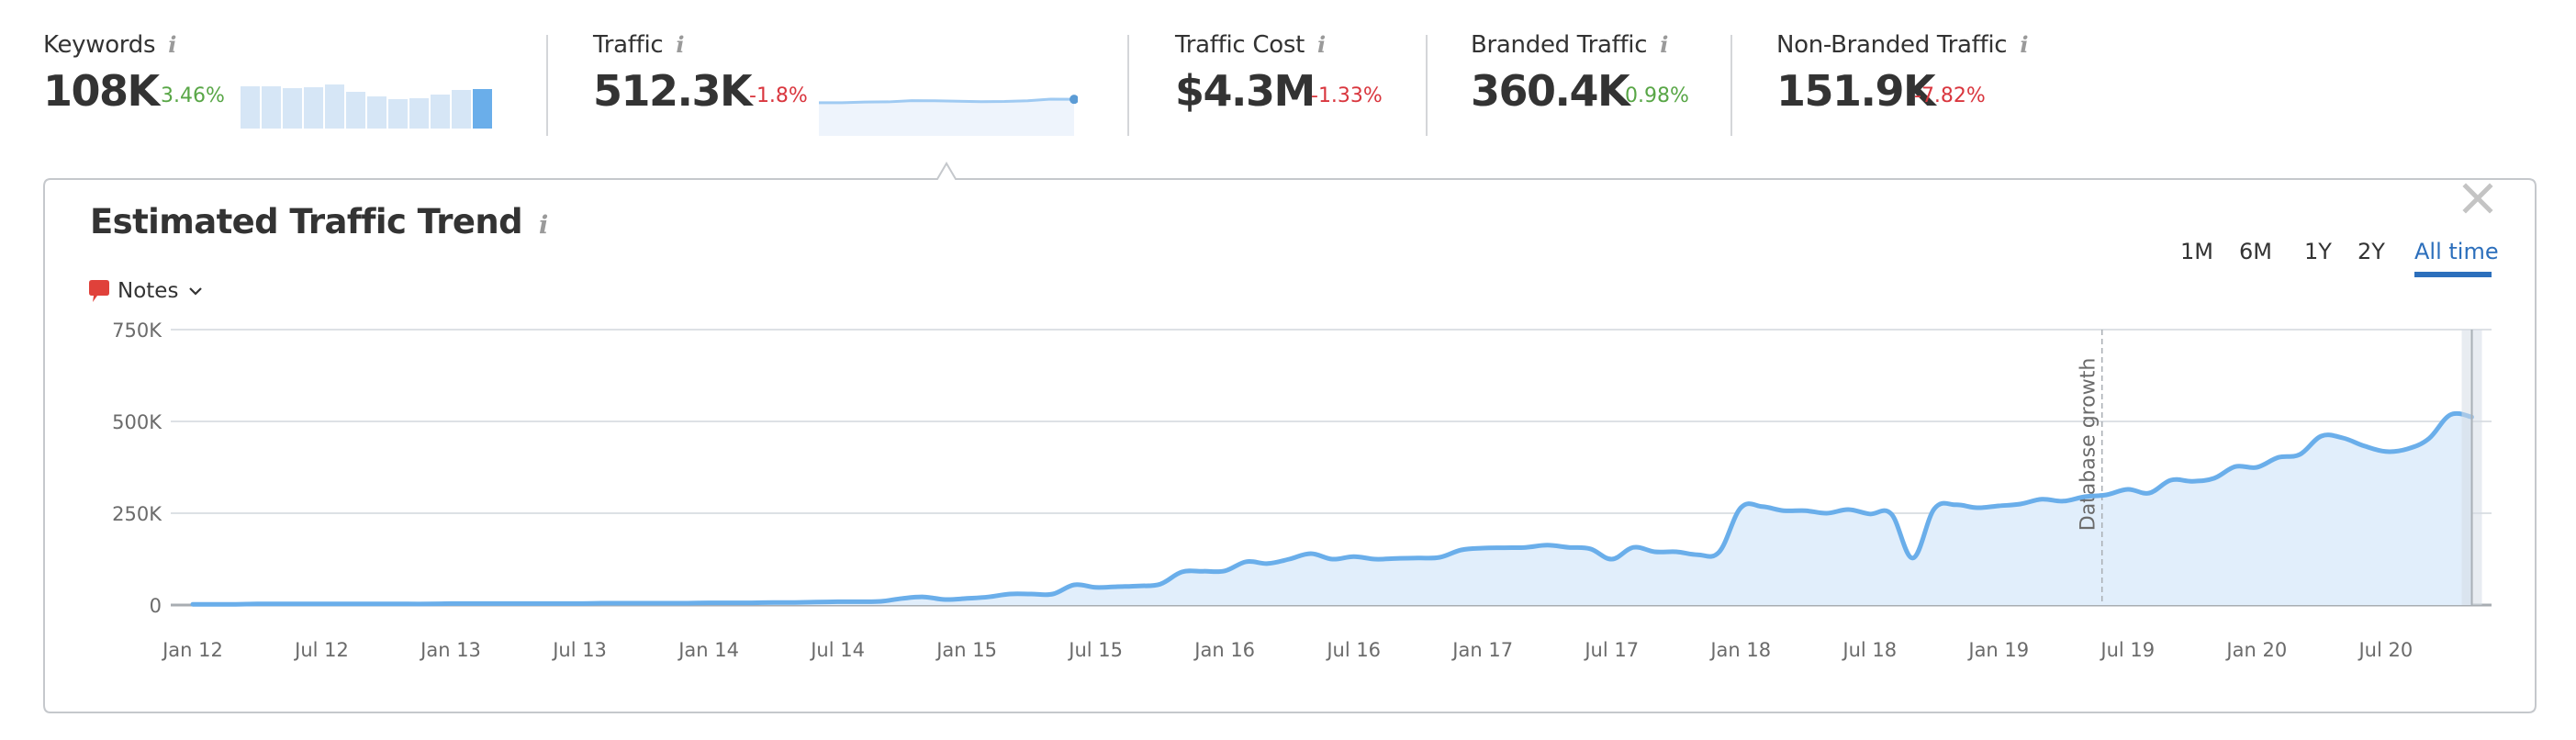 The image size is (2576, 740). I want to click on metric-label: Traffic Cost i, so click(1250, 45).